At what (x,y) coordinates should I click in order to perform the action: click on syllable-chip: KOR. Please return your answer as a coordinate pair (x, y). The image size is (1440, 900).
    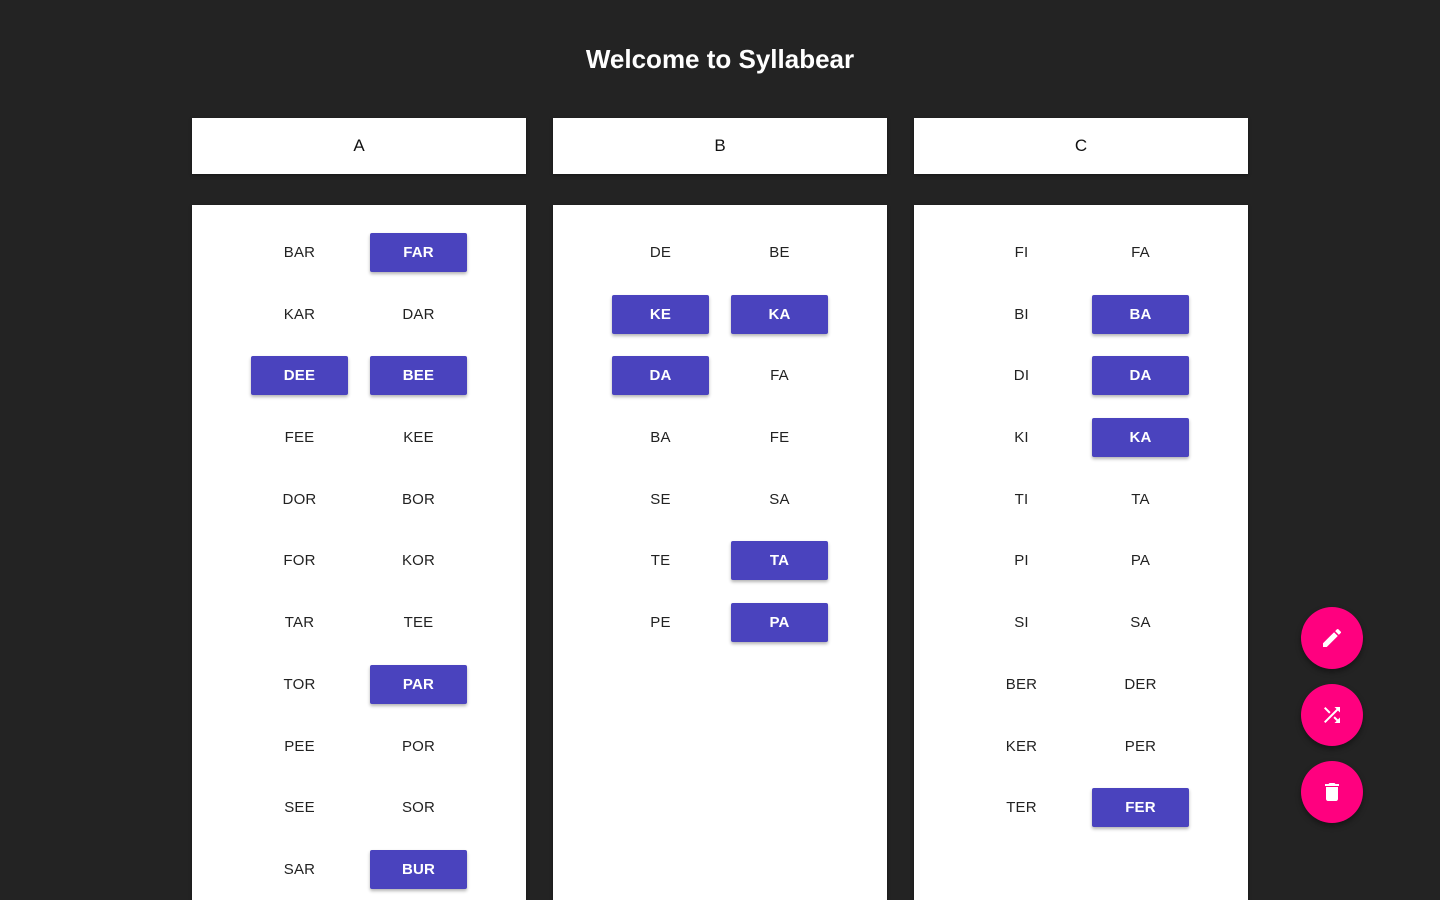
    Looking at the image, I should click on (418, 560).